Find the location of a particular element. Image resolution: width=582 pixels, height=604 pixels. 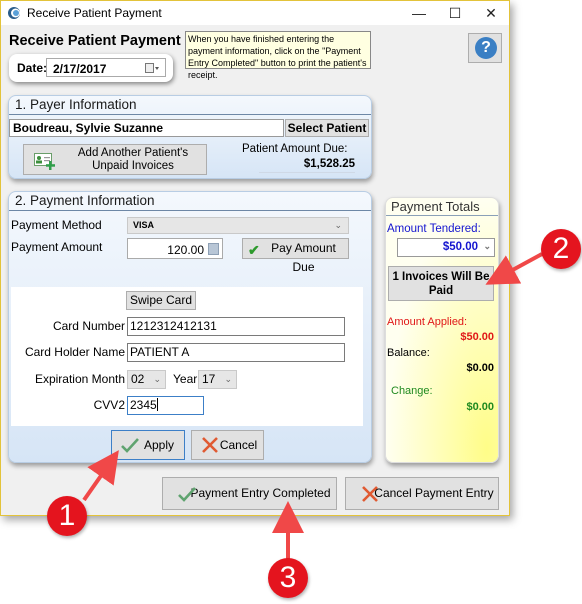

callout-badge-3: 3 is located at coordinates (288, 578).